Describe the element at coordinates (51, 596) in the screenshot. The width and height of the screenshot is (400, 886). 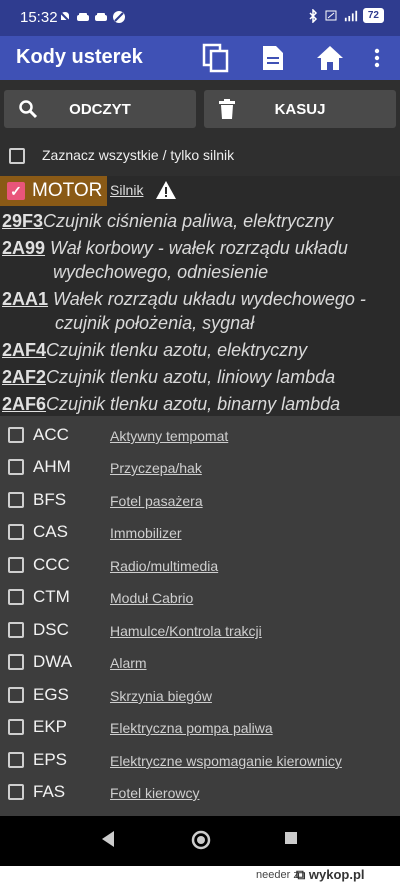
I see `module-code: CTM` at that location.